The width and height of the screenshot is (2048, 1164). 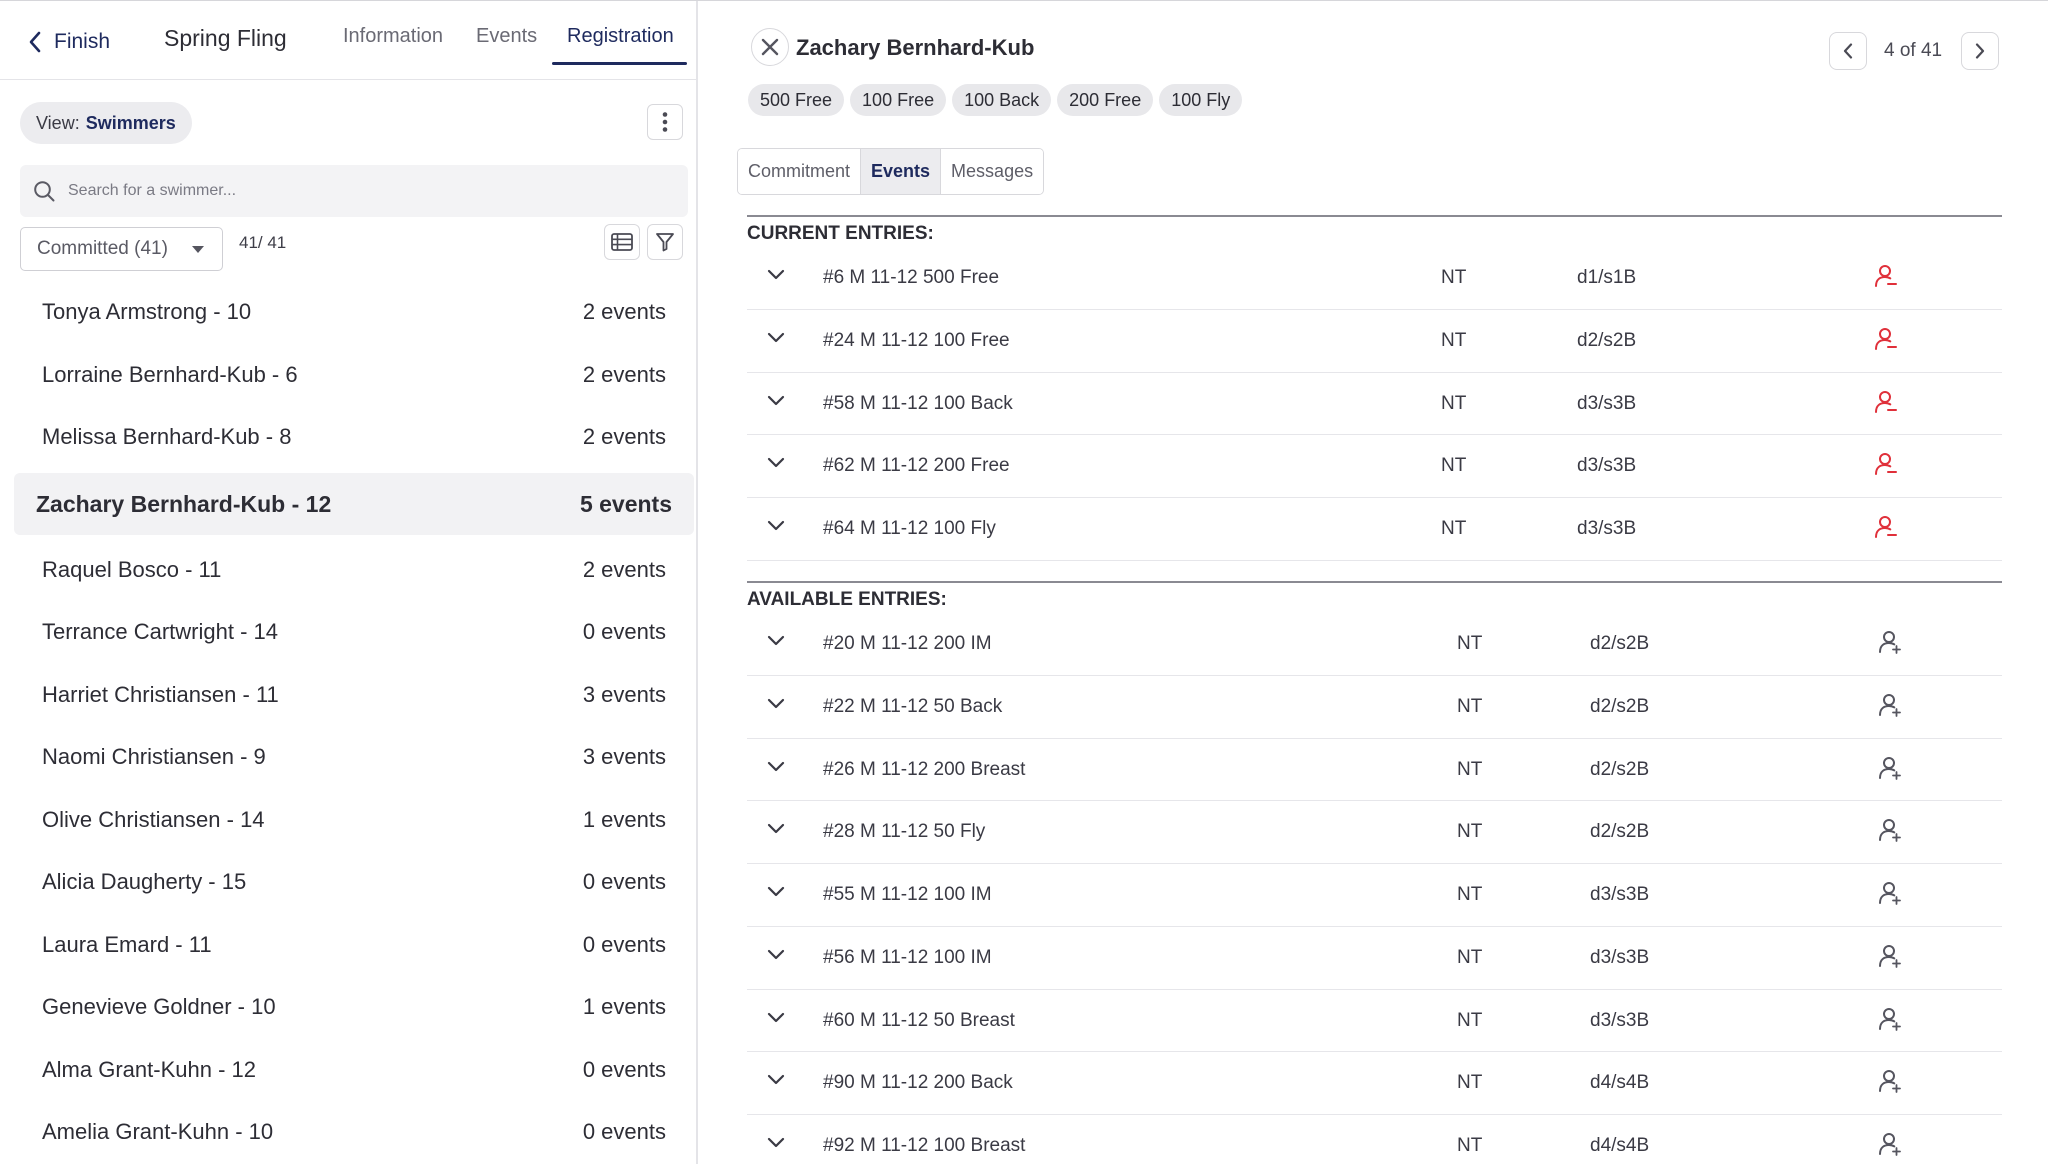 What do you see at coordinates (1374, 1083) in the screenshot?
I see `entry-row: #90 M 11-12 200 Back NT d4/s4B` at bounding box center [1374, 1083].